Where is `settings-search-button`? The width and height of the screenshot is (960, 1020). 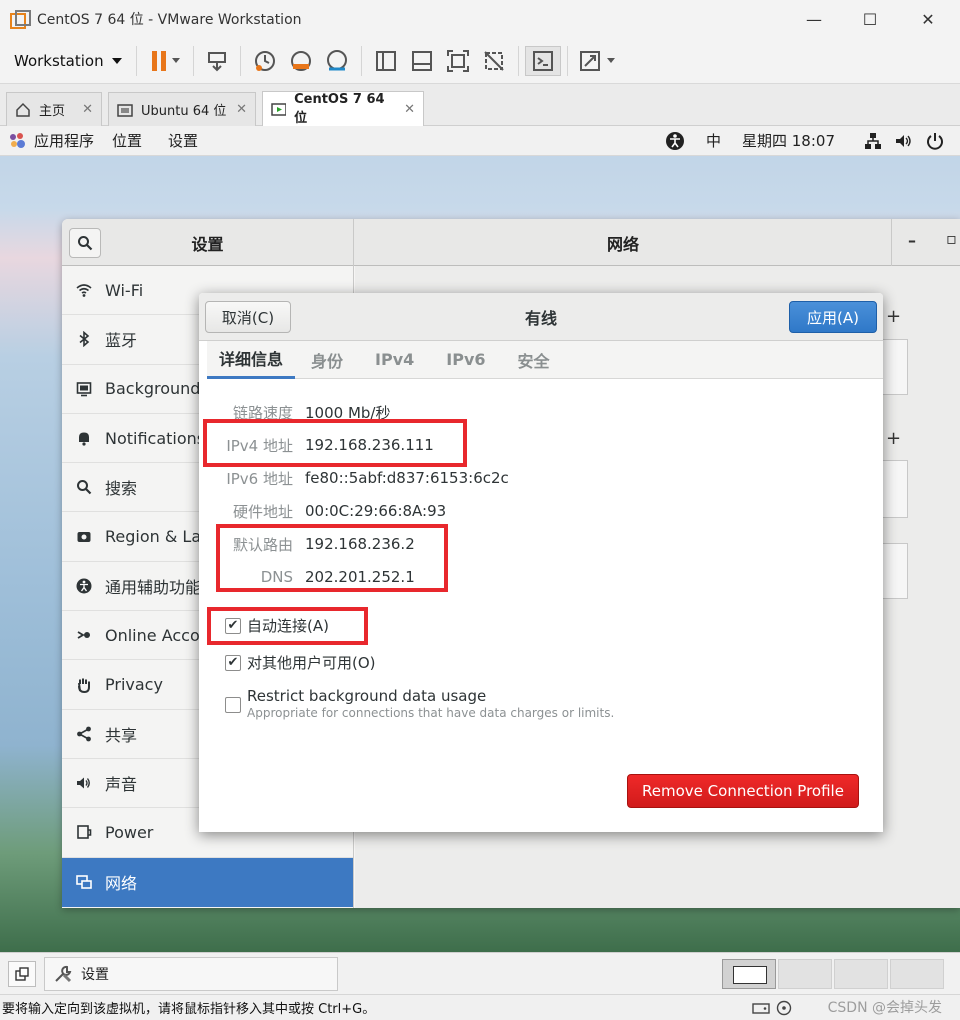 settings-search-button is located at coordinates (85, 243).